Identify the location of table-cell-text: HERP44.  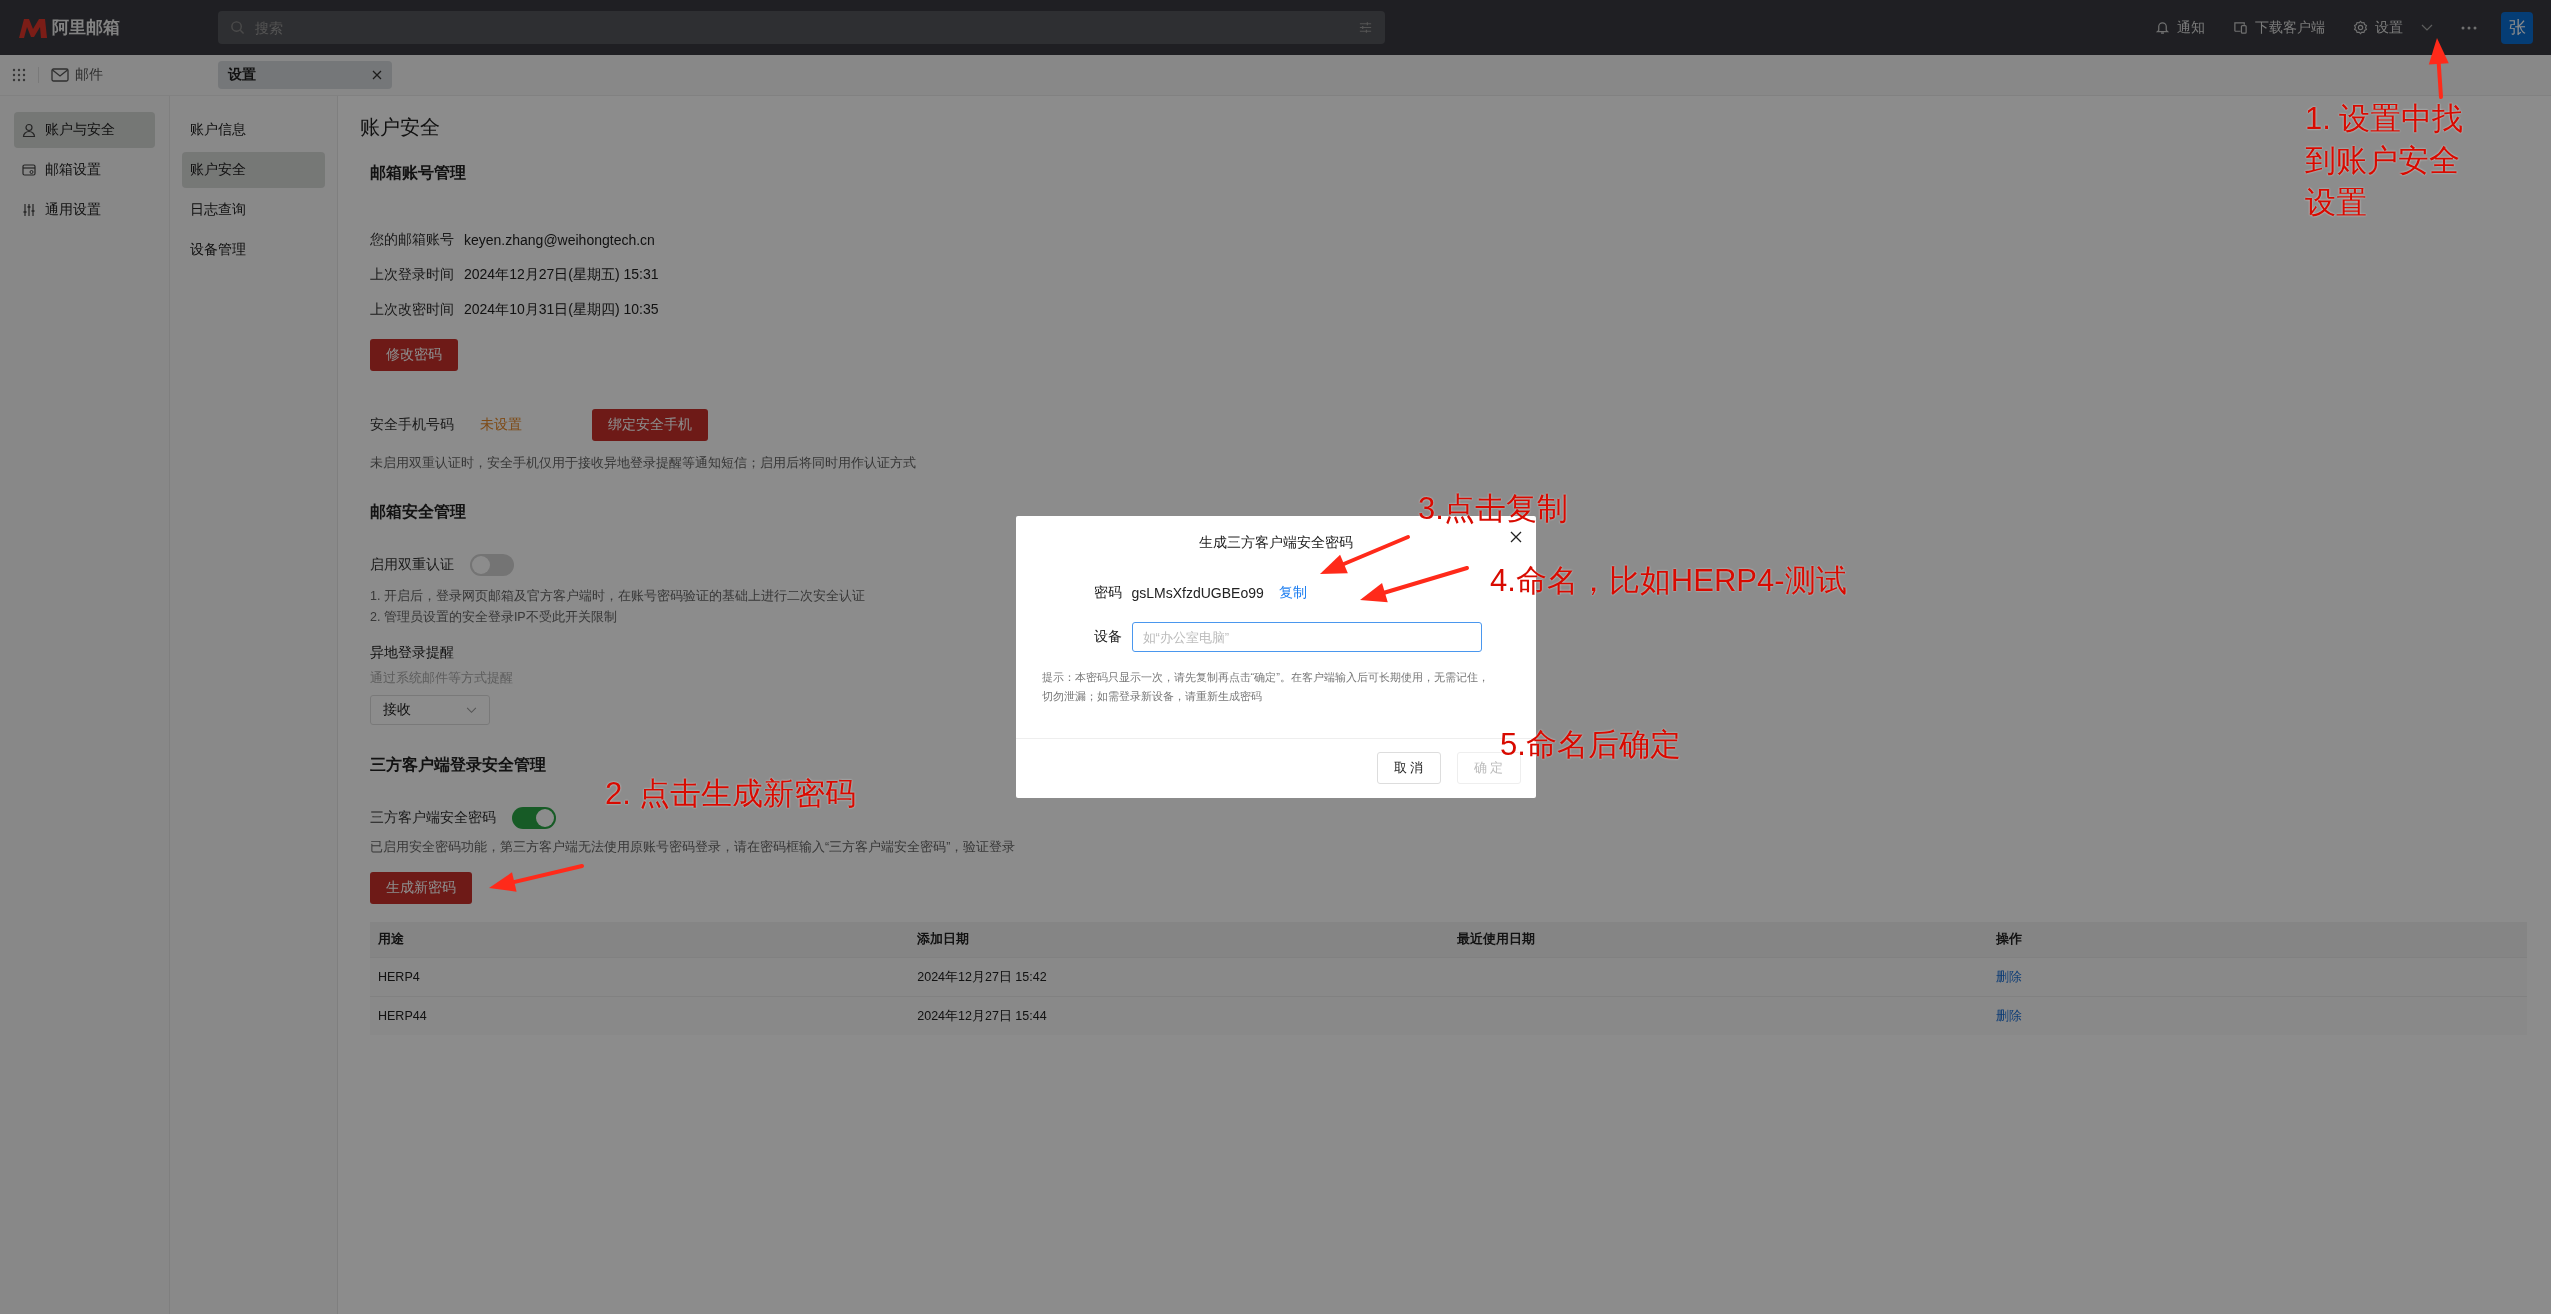
(402, 1016).